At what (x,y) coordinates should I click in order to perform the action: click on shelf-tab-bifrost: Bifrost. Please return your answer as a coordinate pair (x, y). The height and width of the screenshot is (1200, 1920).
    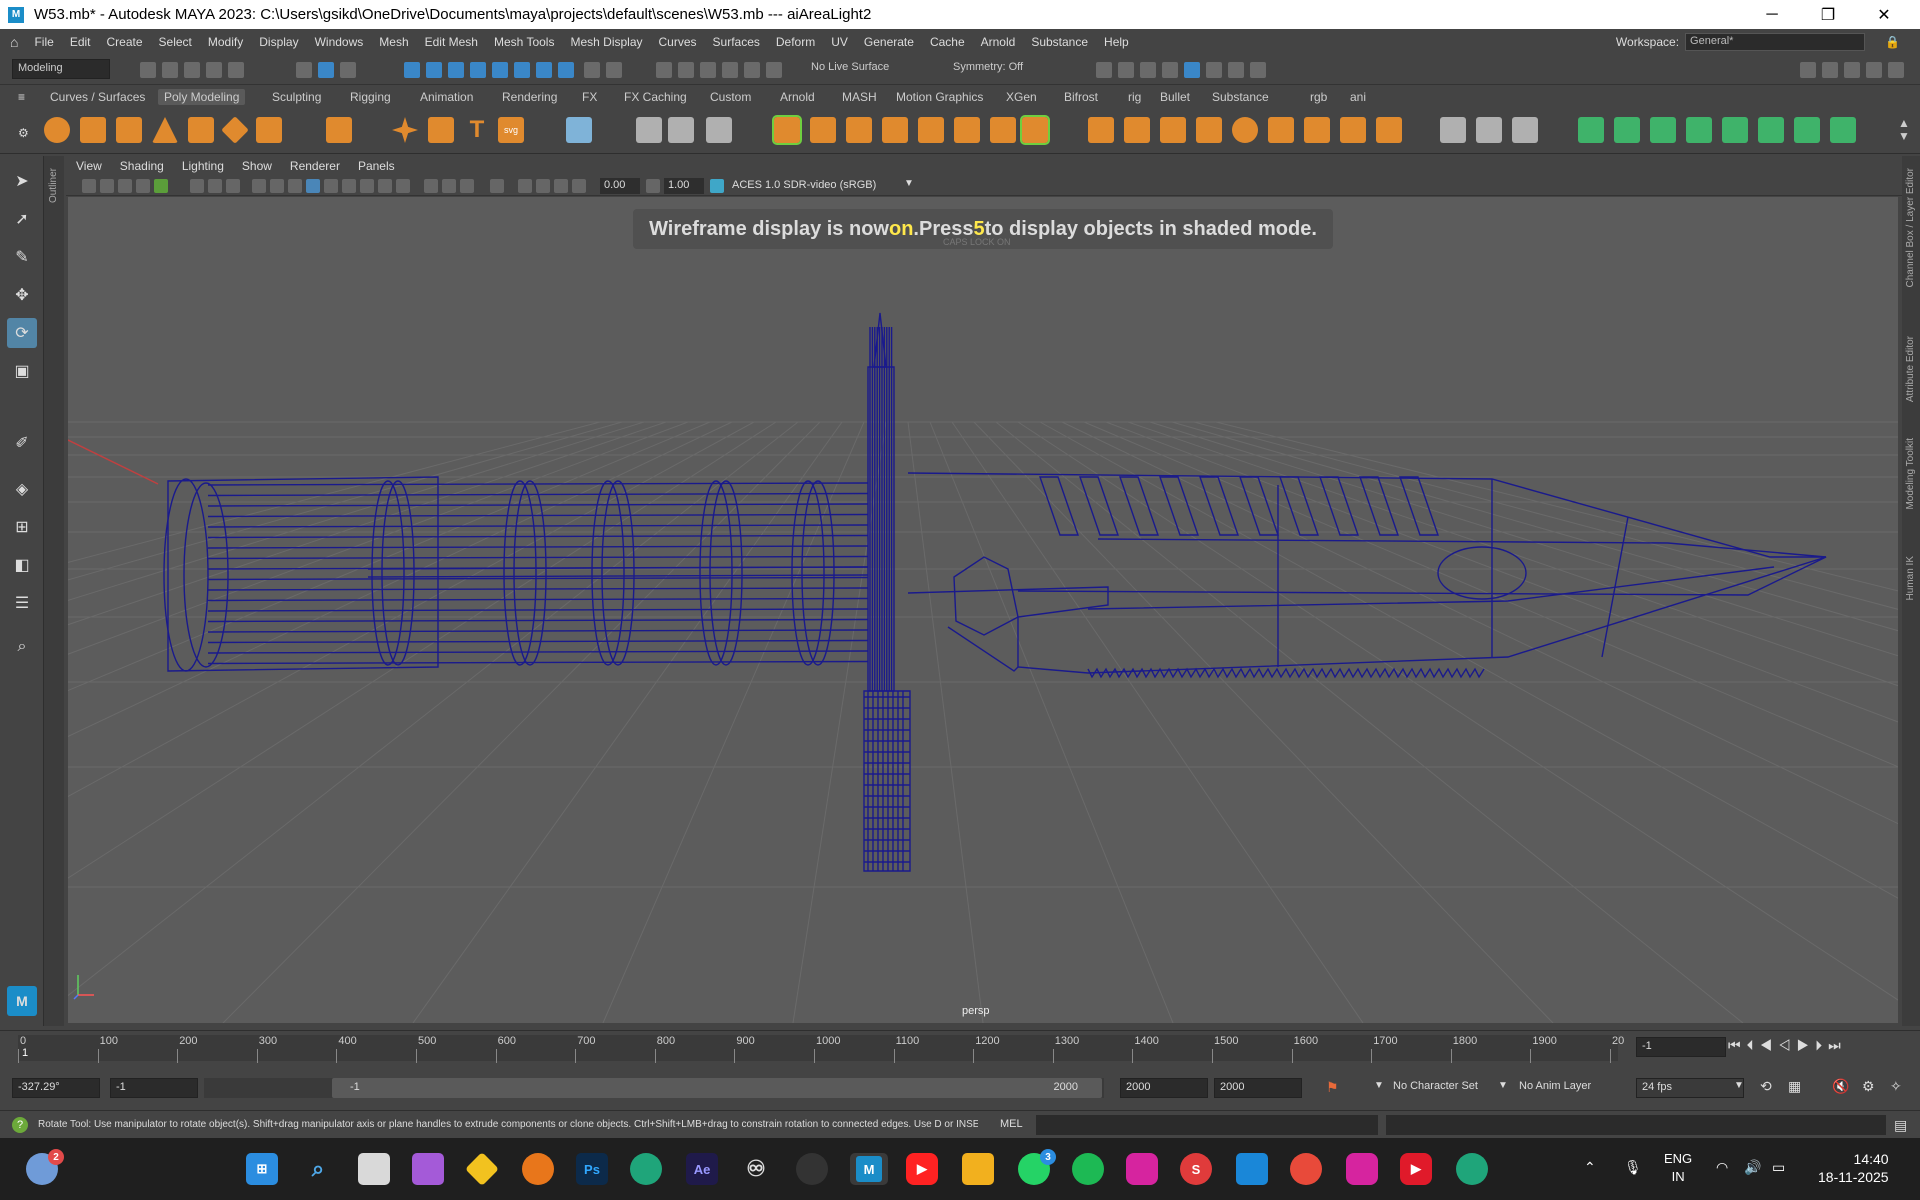
    Looking at the image, I should click on (1081, 97).